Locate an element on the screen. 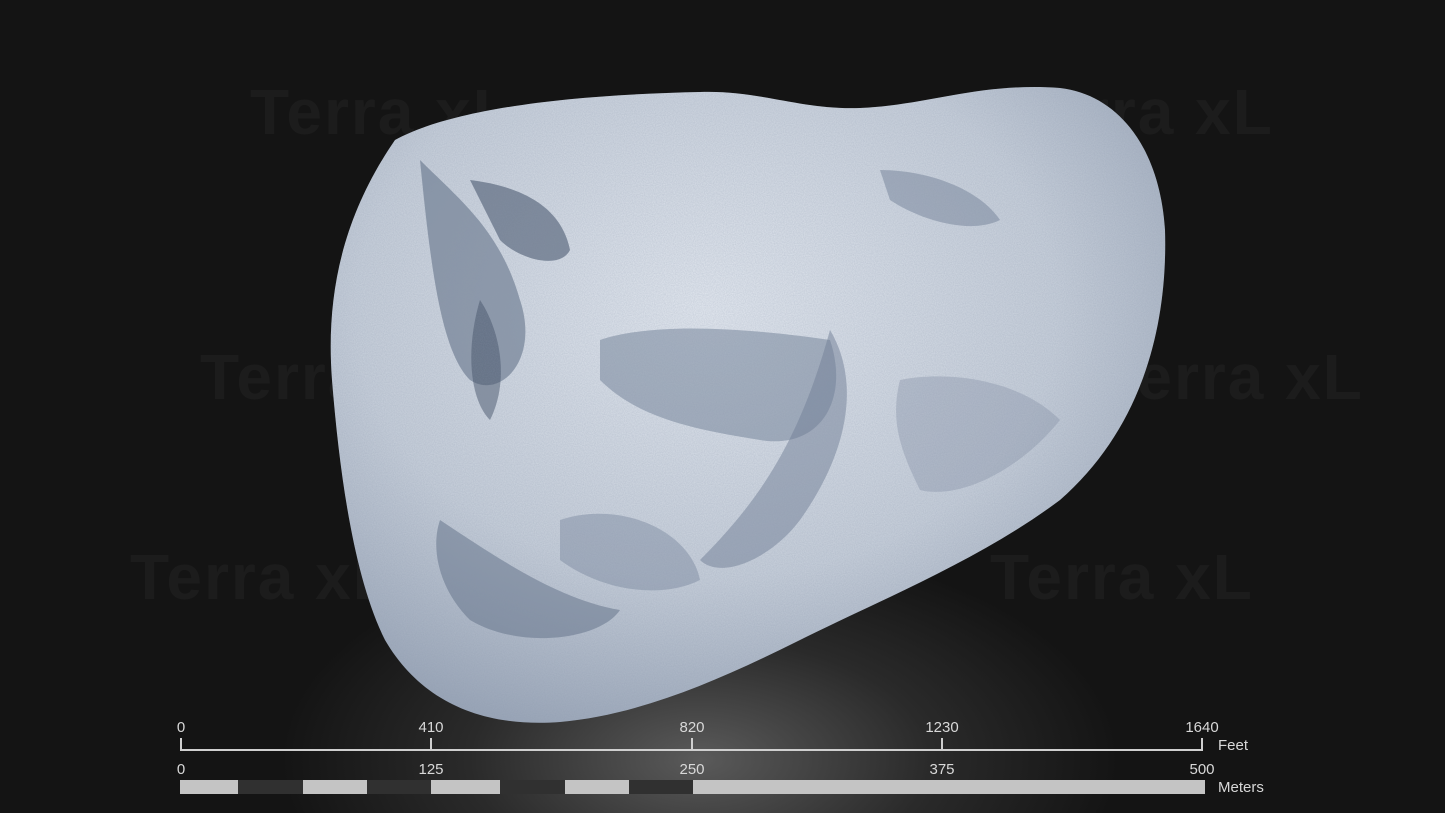 The image size is (1445, 813). feet-tick-label: 410 is located at coordinates (431, 727).